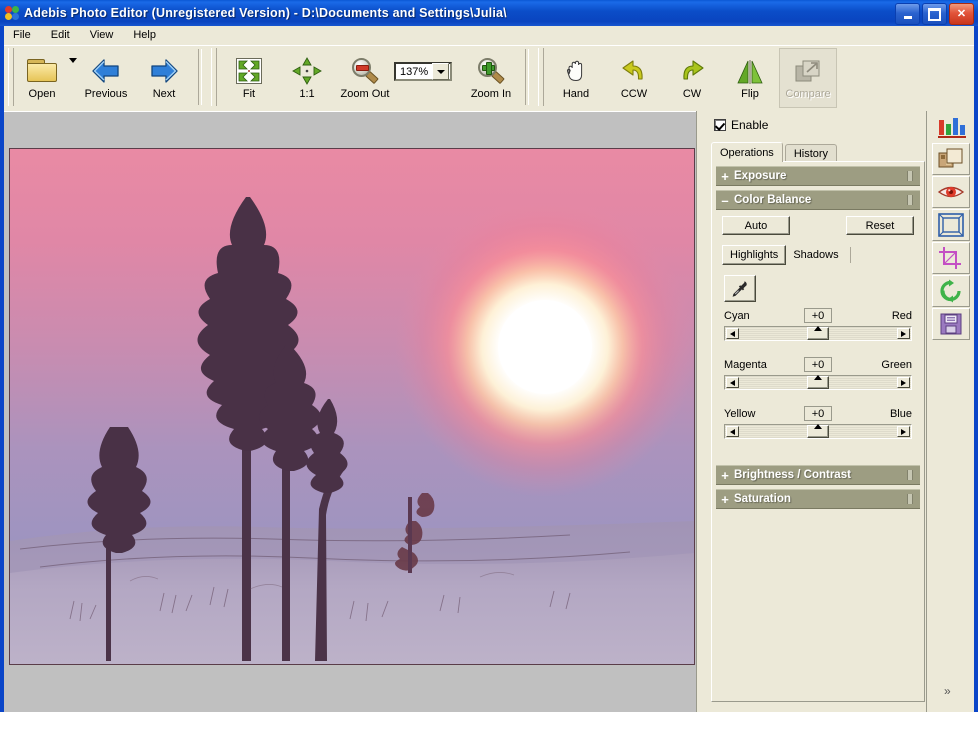 This screenshot has height=730, width=978. Describe the element at coordinates (12, 13) in the screenshot. I see `photo-app-icon` at that location.